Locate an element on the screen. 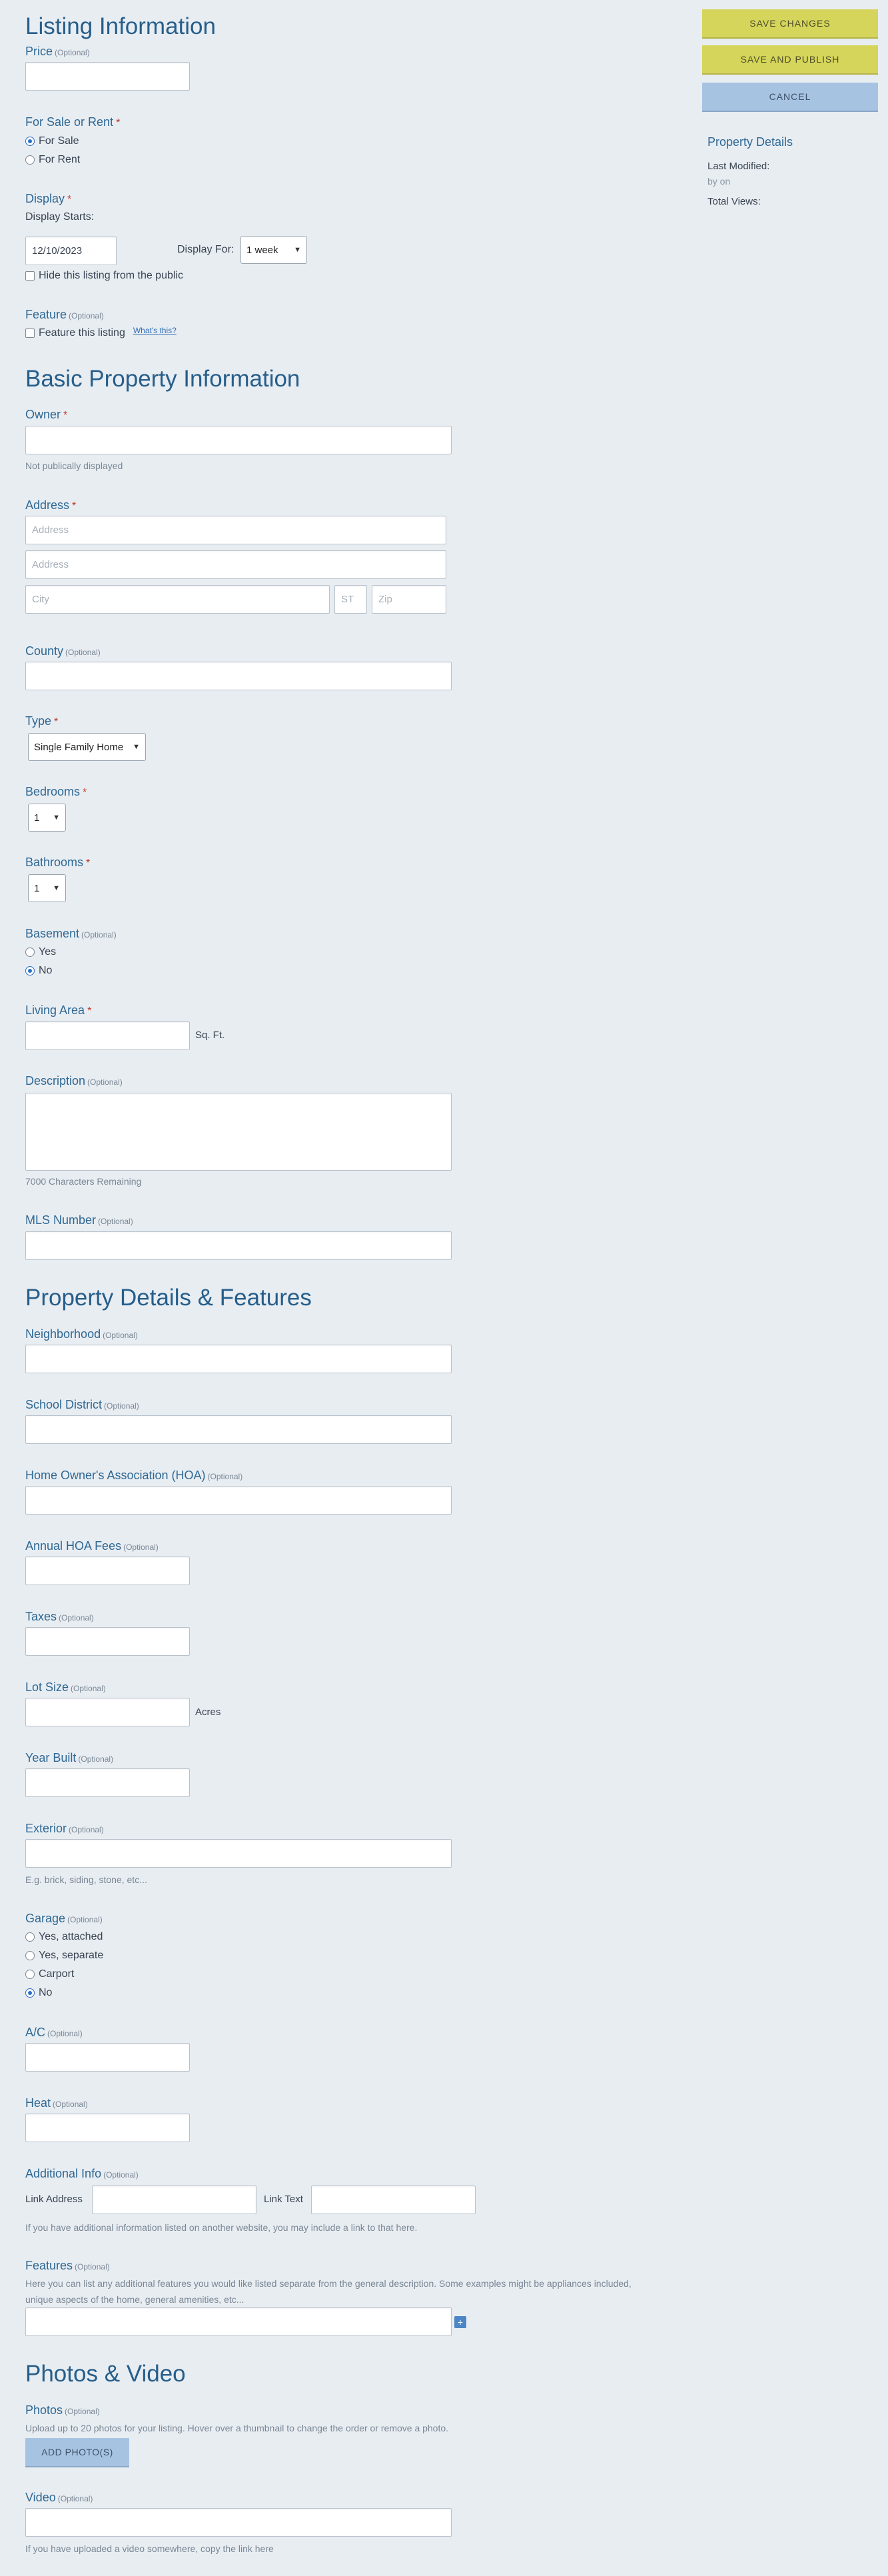  hoa-label: Home Owner's Association (HOA) is located at coordinates (116, 1475).